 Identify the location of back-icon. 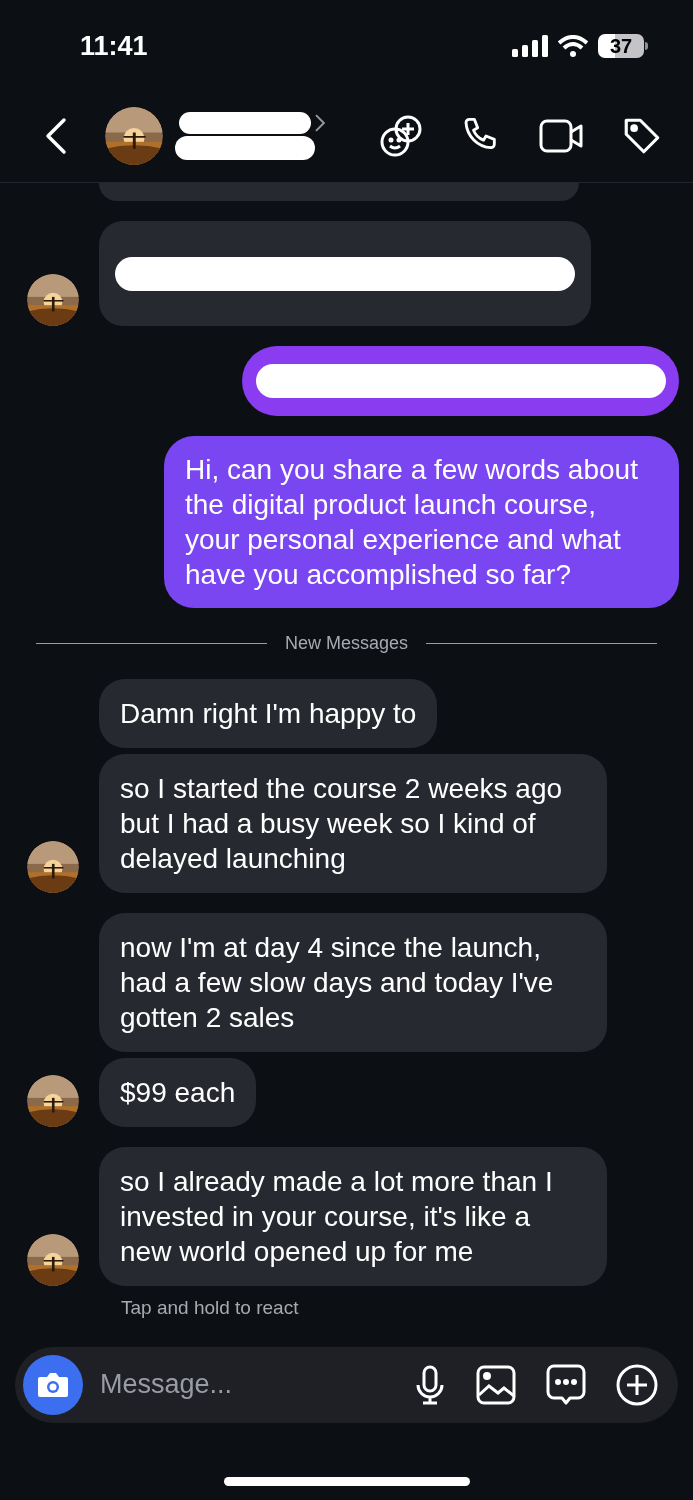
(56, 136).